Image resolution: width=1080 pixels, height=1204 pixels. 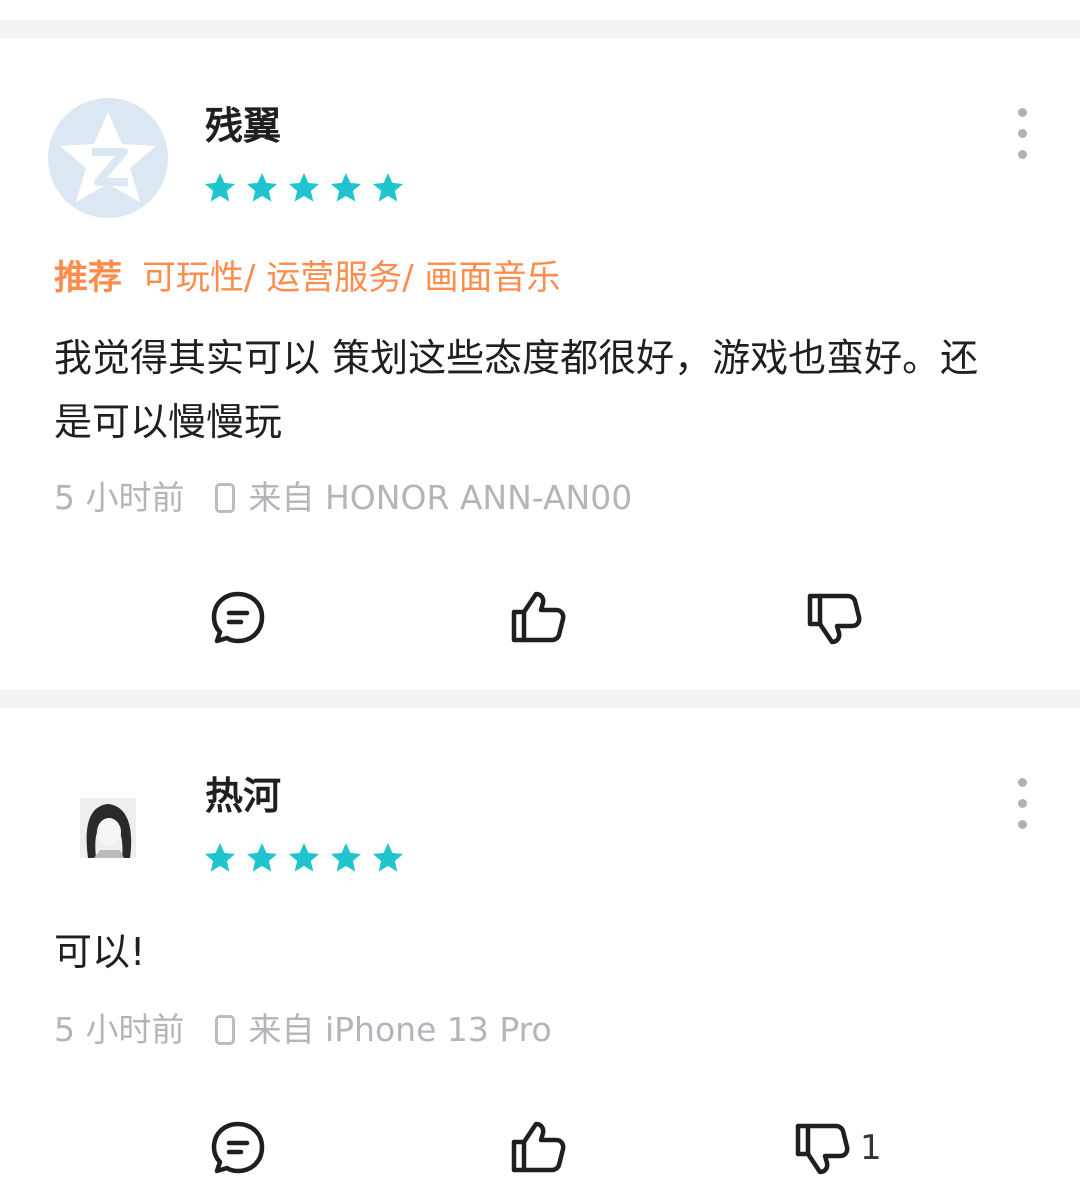 I want to click on dislike-count: 1, so click(x=871, y=1148).